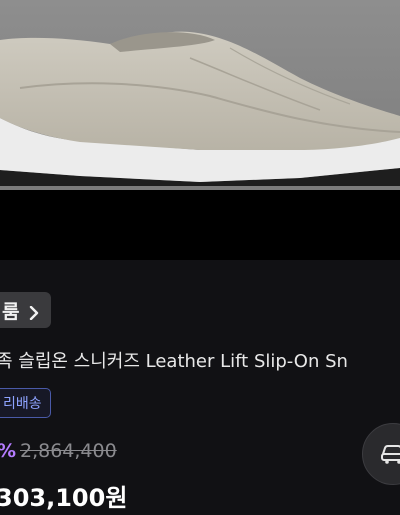 The width and height of the screenshot is (400, 515). Describe the element at coordinates (64, 498) in the screenshot. I see `sale-price: 303,100원` at that location.